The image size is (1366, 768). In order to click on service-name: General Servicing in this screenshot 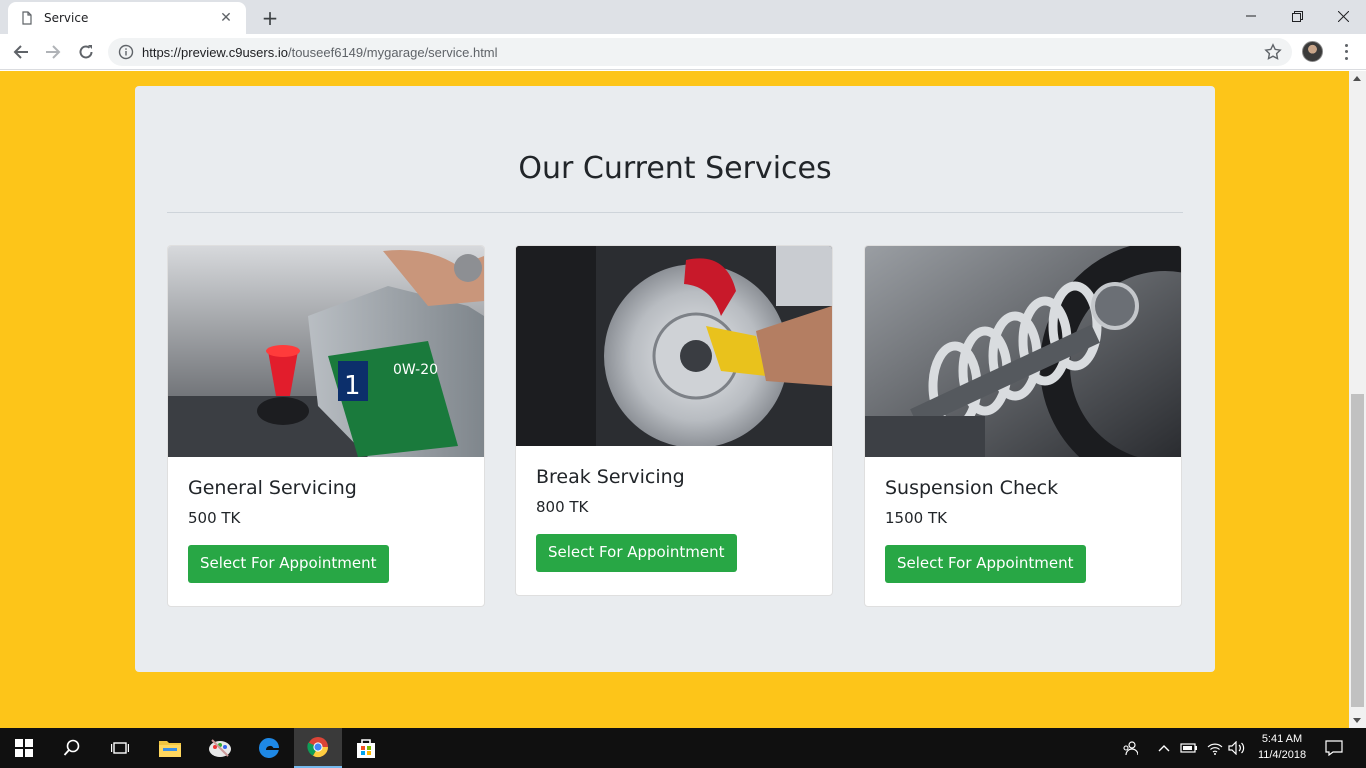, I will do `click(272, 488)`.